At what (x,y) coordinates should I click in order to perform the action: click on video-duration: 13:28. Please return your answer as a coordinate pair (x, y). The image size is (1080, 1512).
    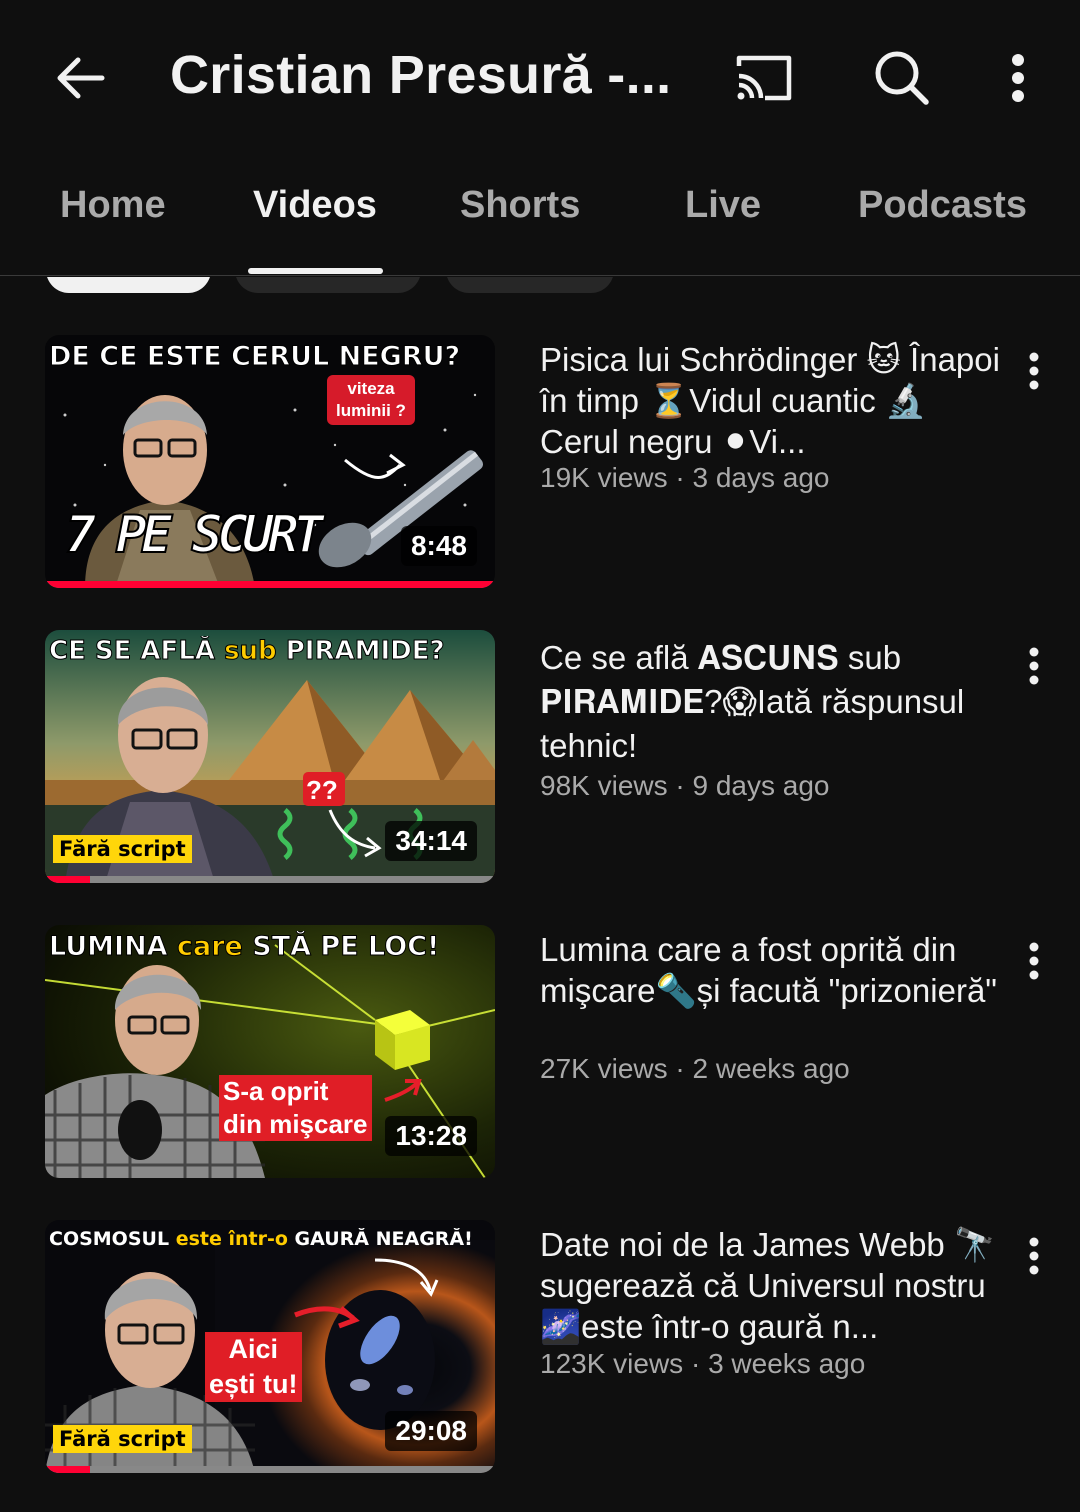
    Looking at the image, I should click on (431, 1136).